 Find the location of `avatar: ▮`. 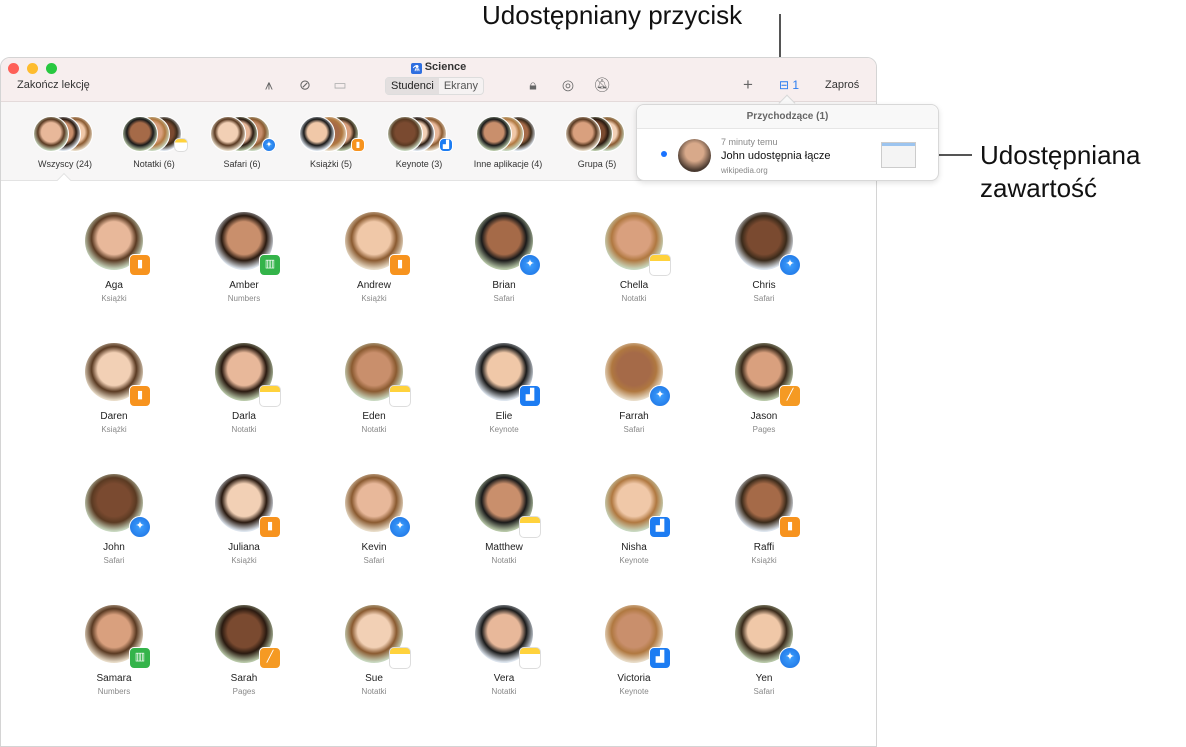

avatar: ▮ is located at coordinates (118, 244).